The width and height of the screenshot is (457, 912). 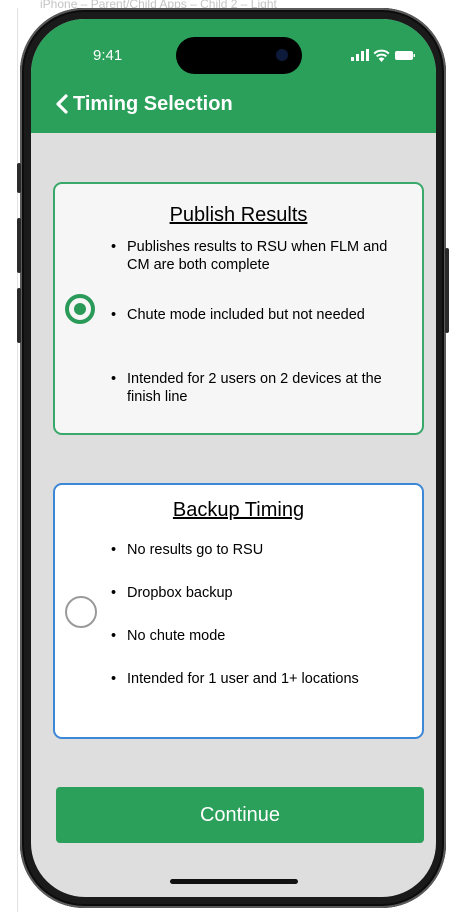 What do you see at coordinates (233, 76) in the screenshot?
I see `app-header: 9:41 Timing Selection` at bounding box center [233, 76].